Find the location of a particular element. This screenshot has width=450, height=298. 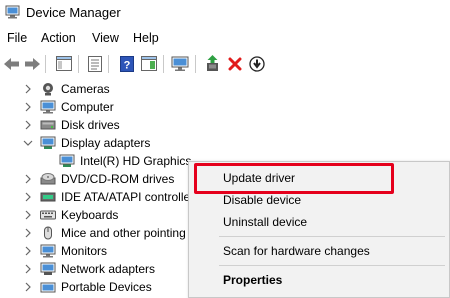

ide-controller-icon is located at coordinates (48, 197).